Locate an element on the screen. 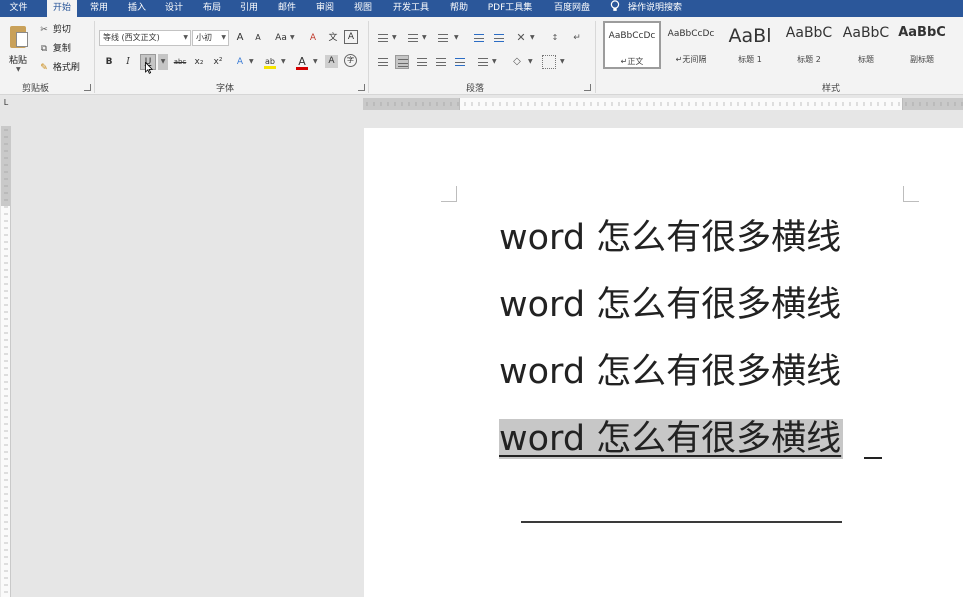 Image resolution: width=963 pixels, height=597 pixels. align-center-button is located at coordinates (402, 62).